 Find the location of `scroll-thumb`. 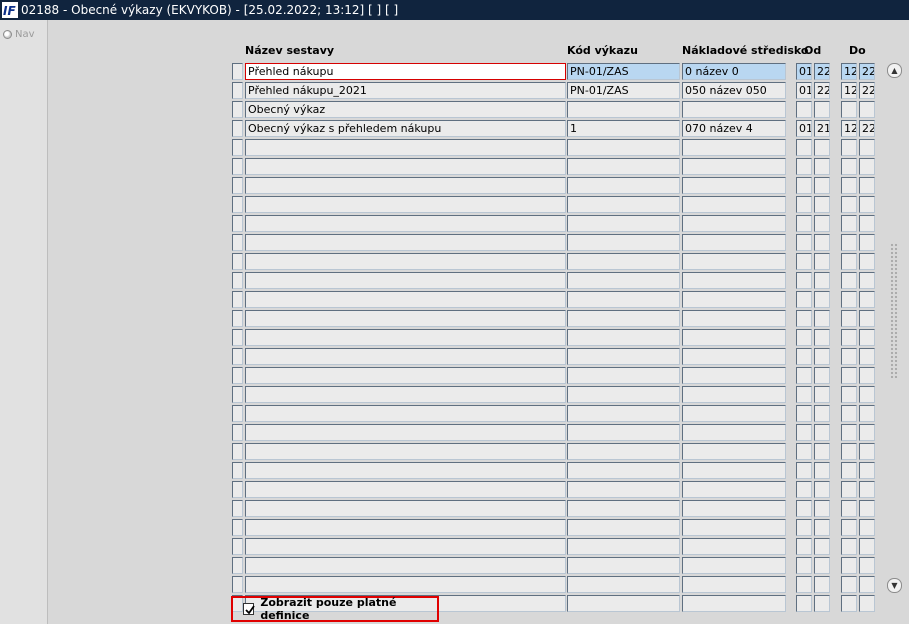

scroll-thumb is located at coordinates (894, 310).